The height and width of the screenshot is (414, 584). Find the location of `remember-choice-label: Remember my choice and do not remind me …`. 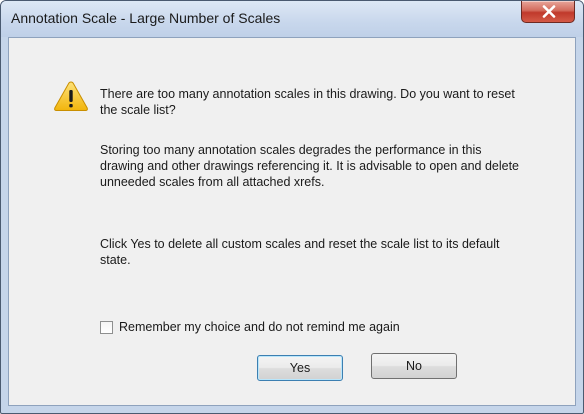

remember-choice-label: Remember my choice and do not remind me … is located at coordinates (259, 327).